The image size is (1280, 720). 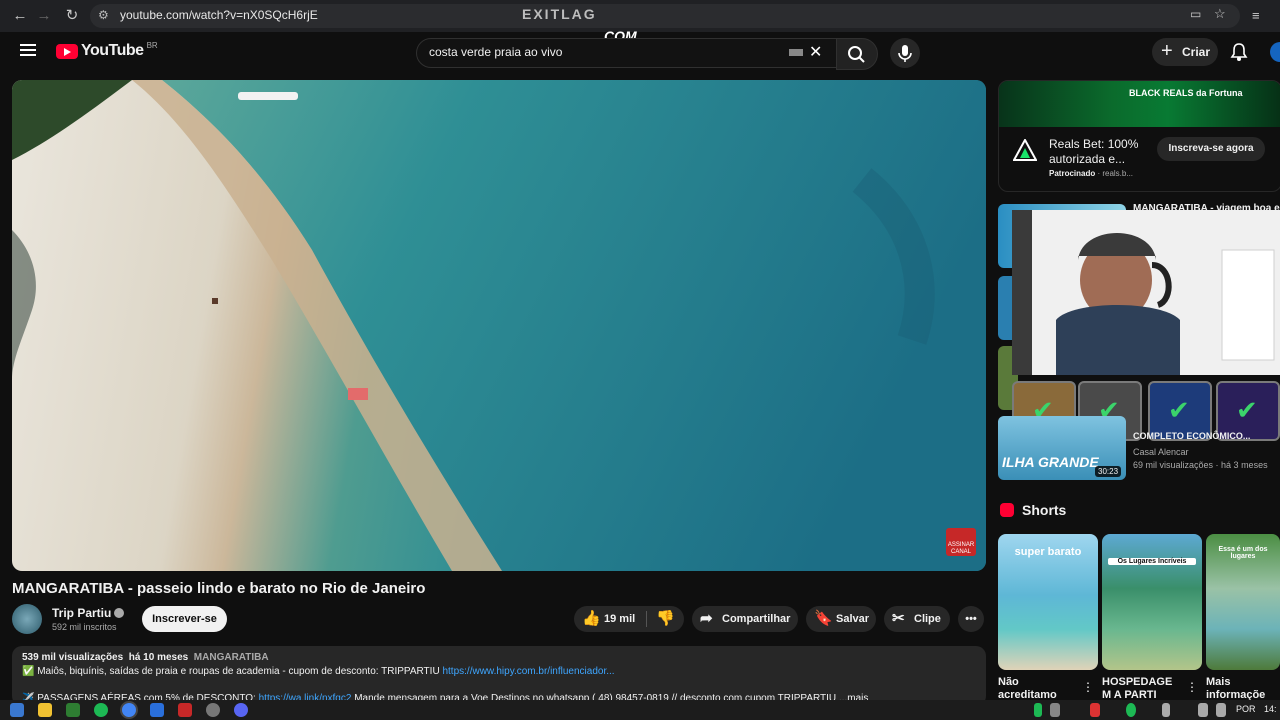 I want to click on video-duration: 30:23, so click(x=1108, y=471).